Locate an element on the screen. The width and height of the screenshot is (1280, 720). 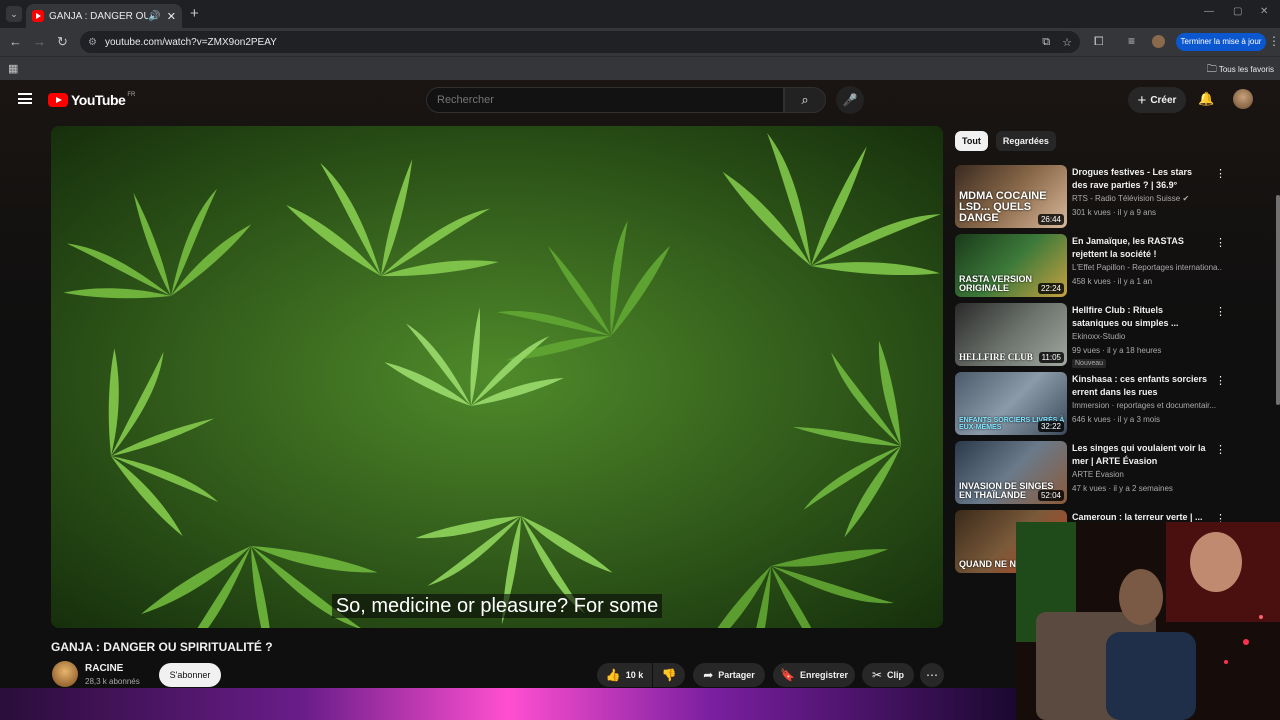
browser-tab: GANJA : DANGER OU SPIRITUALITÉ ? 🔊 ✕ is located at coordinates (104, 16).